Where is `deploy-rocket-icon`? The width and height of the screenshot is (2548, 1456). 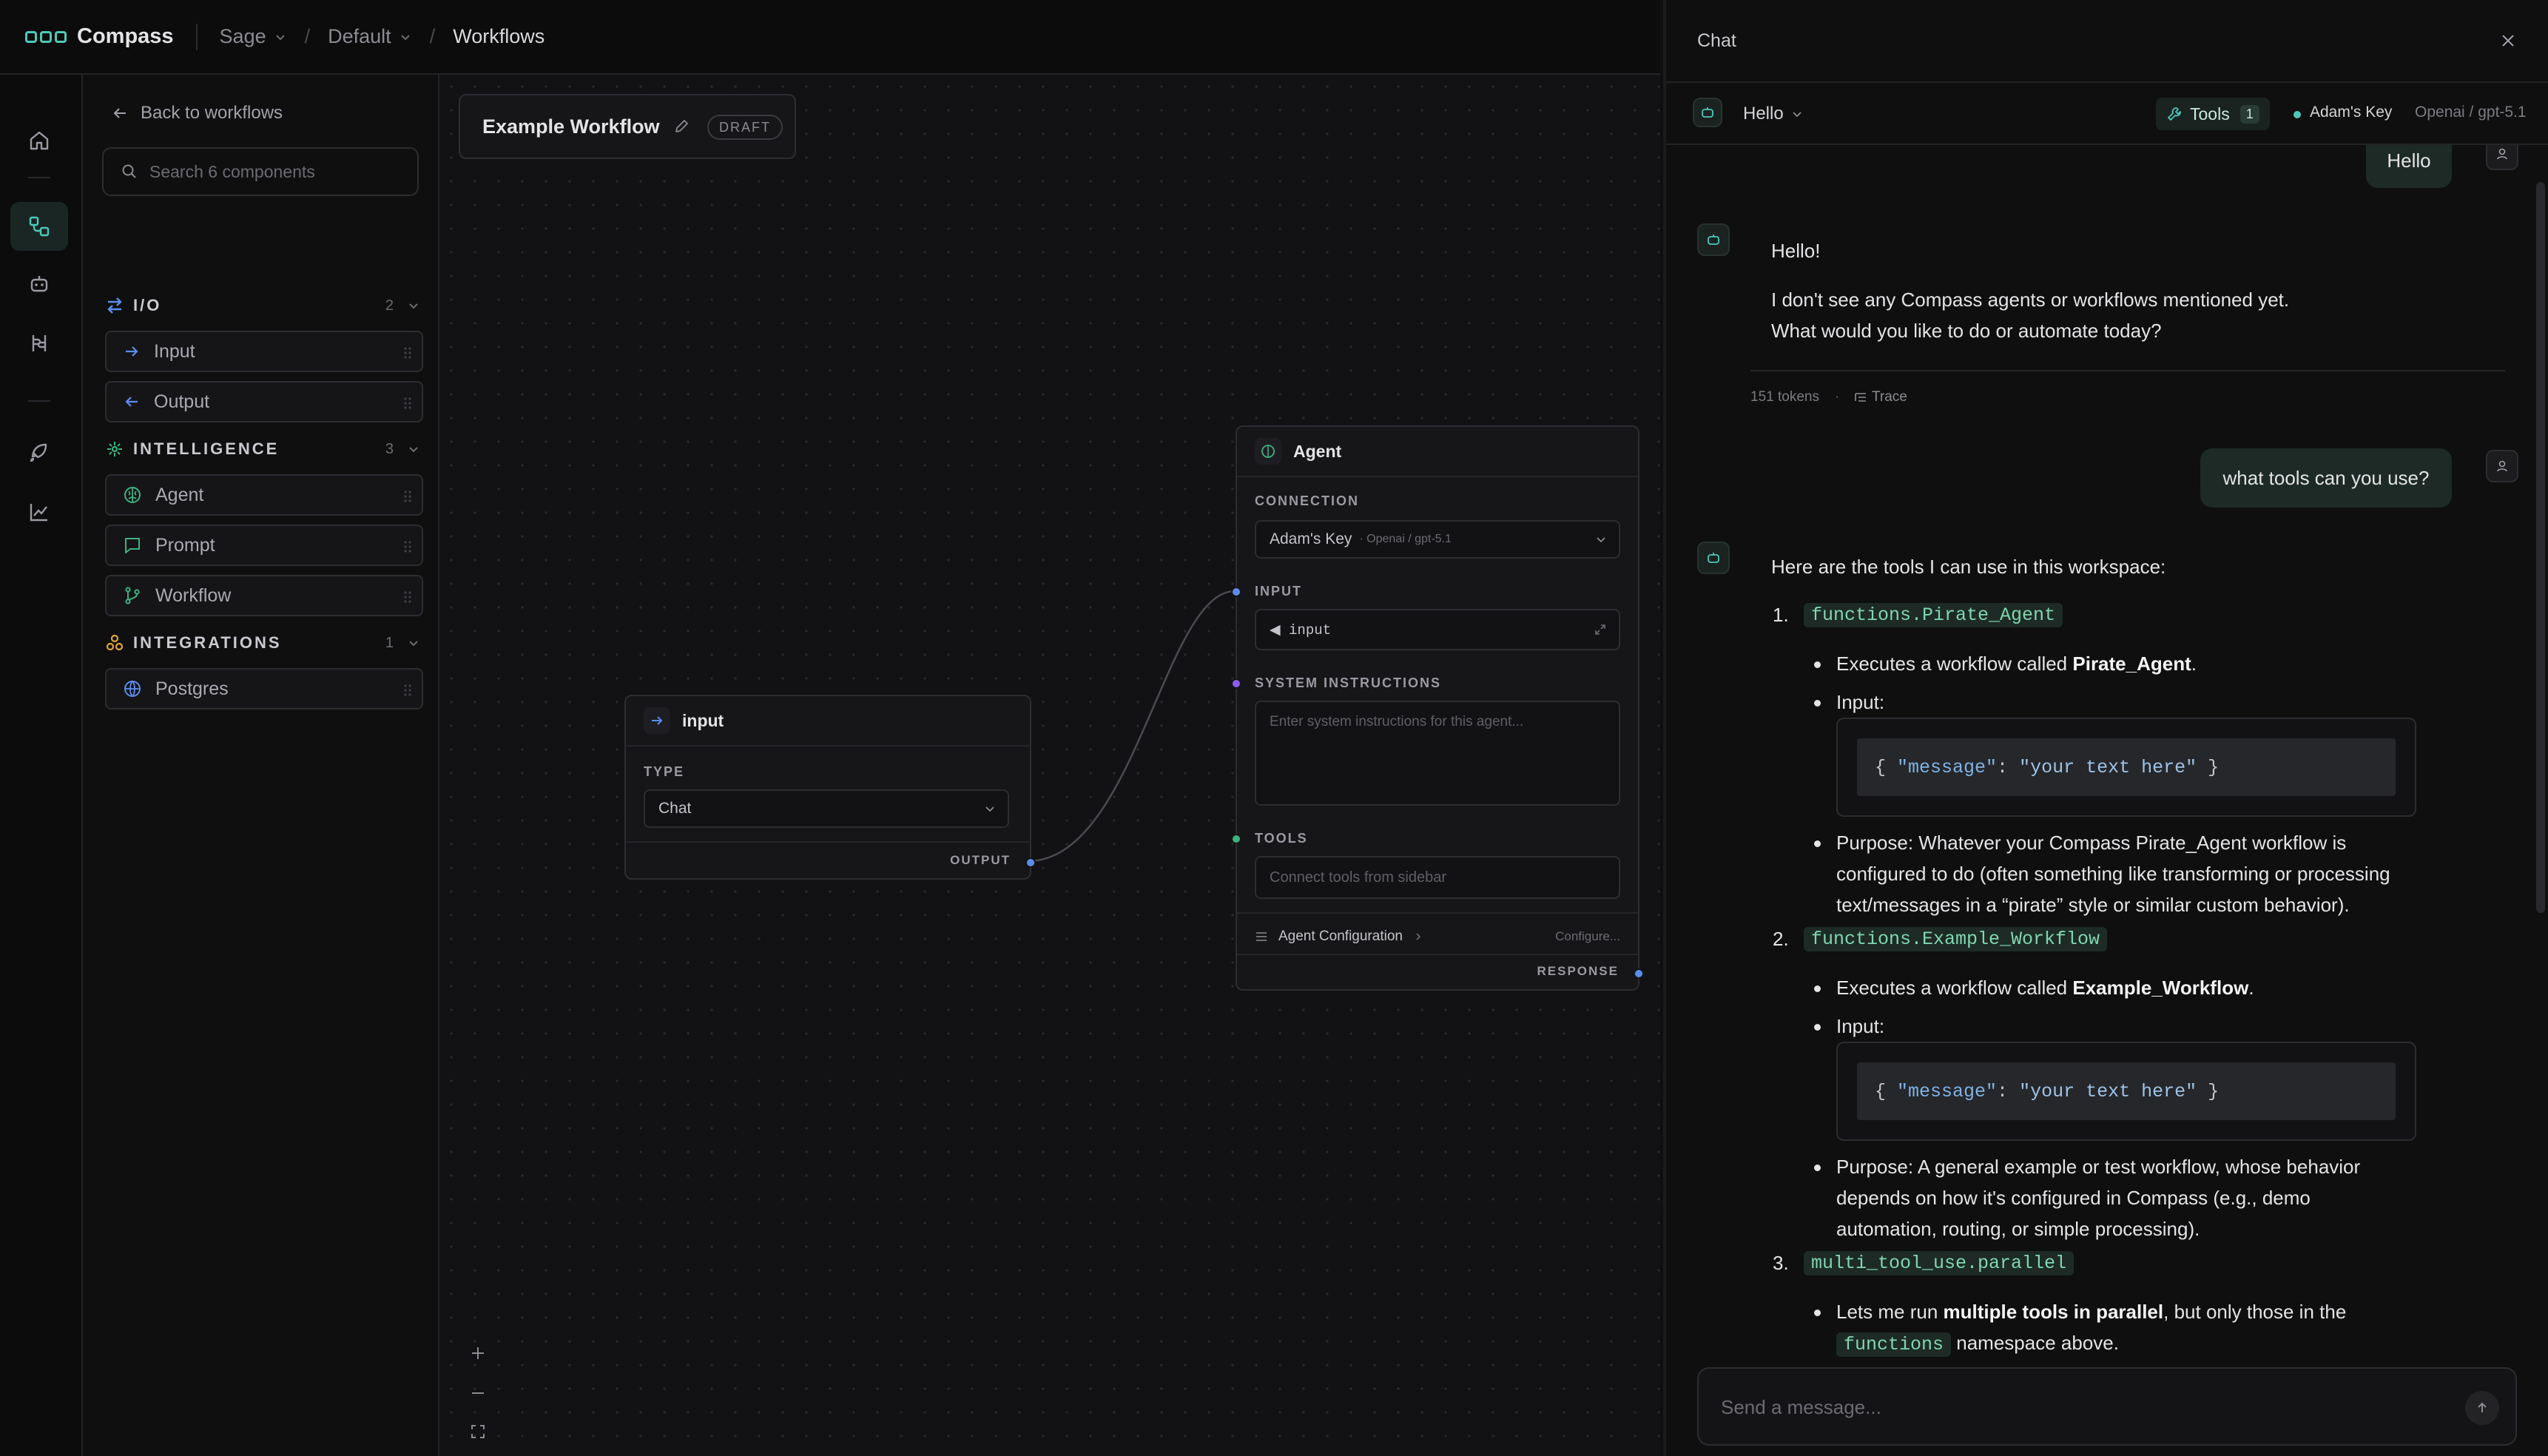 deploy-rocket-icon is located at coordinates (39, 453).